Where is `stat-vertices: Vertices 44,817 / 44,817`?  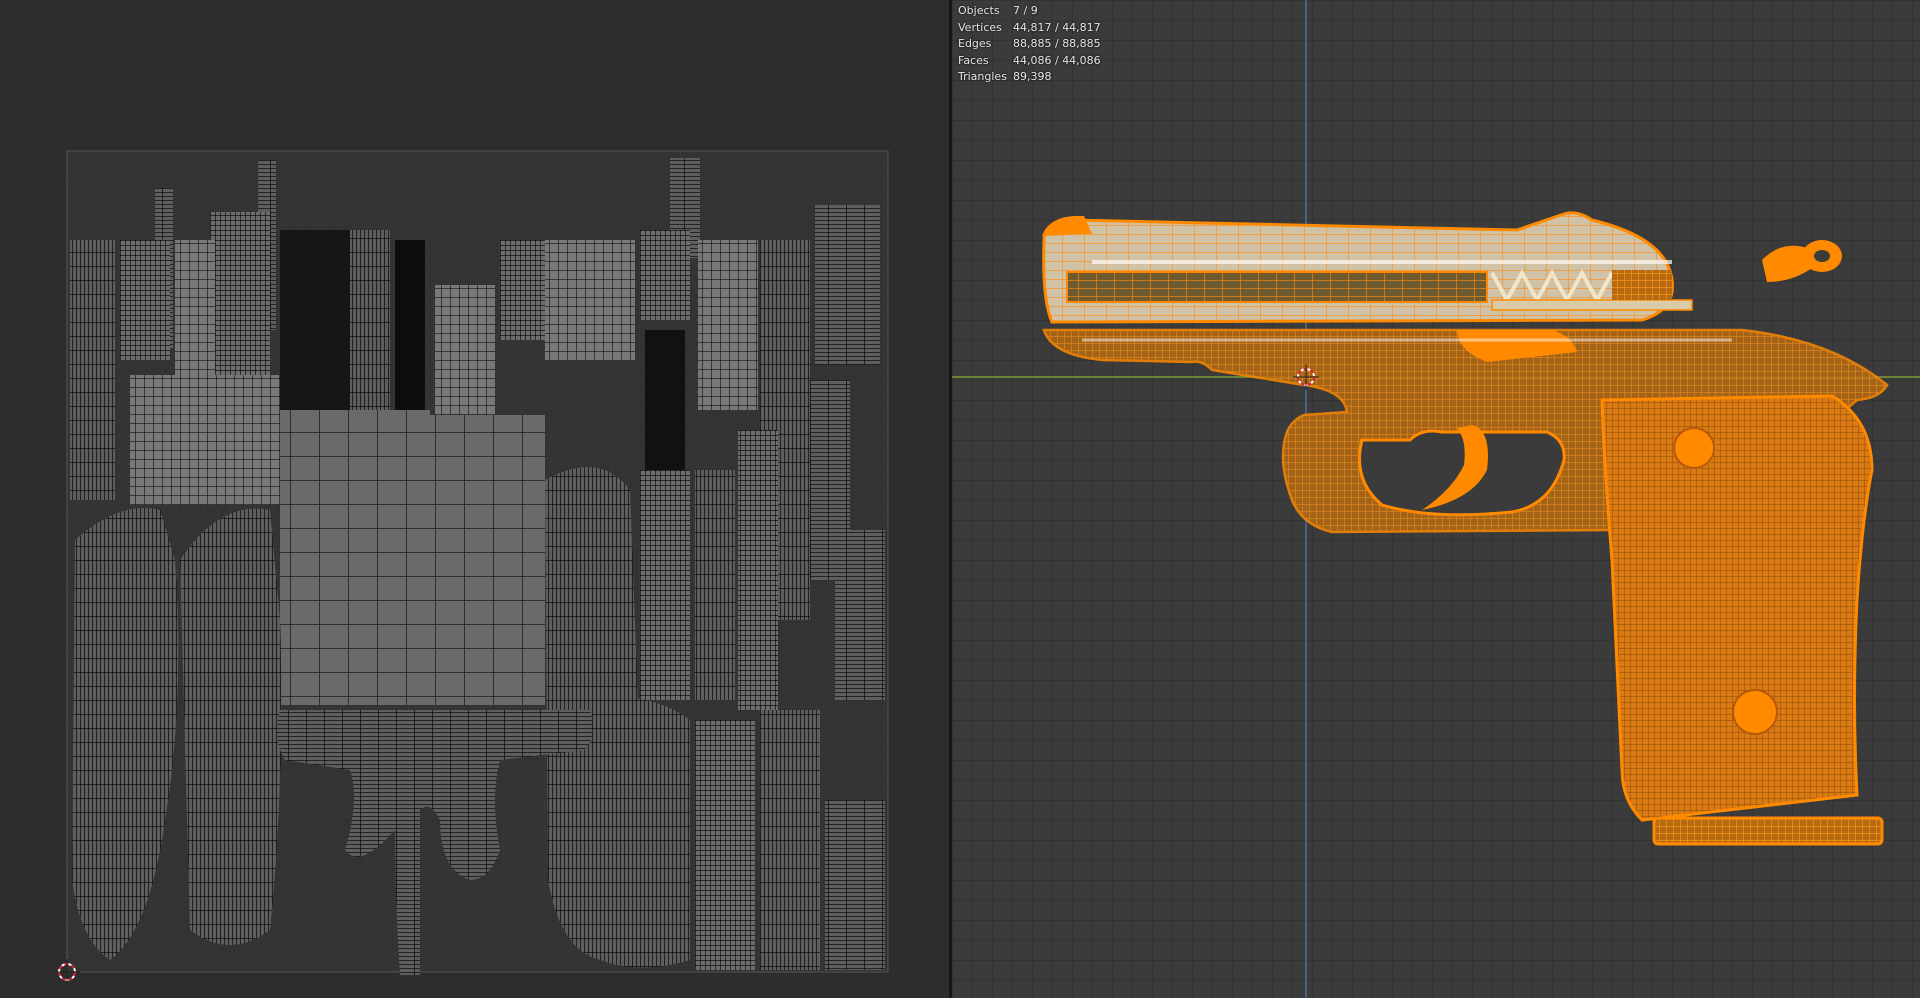 stat-vertices: Vertices 44,817 / 44,817 is located at coordinates (1029, 28).